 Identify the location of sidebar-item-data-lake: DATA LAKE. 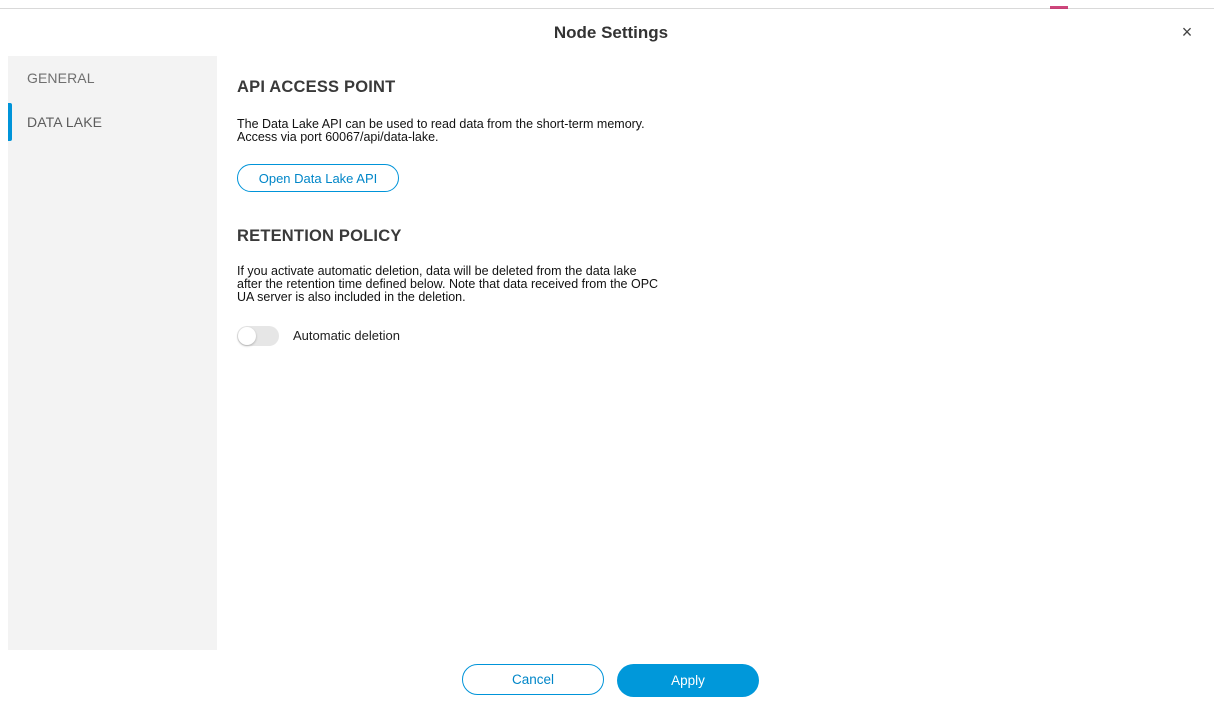
(112, 122).